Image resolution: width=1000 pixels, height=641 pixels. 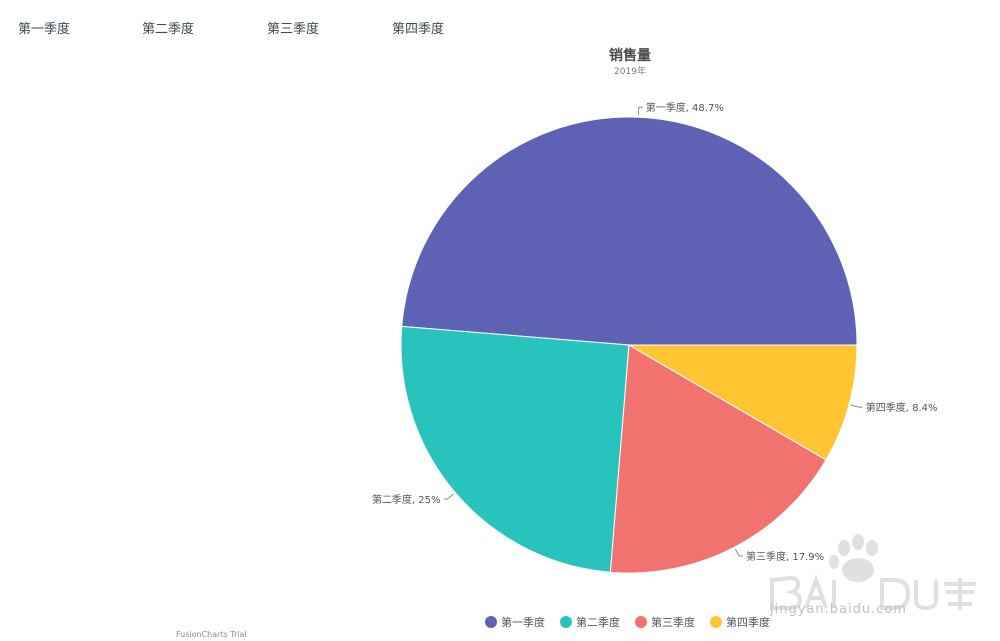 I want to click on legend: 第一季度 第二季度 第三季度 第四季度, so click(x=627, y=622).